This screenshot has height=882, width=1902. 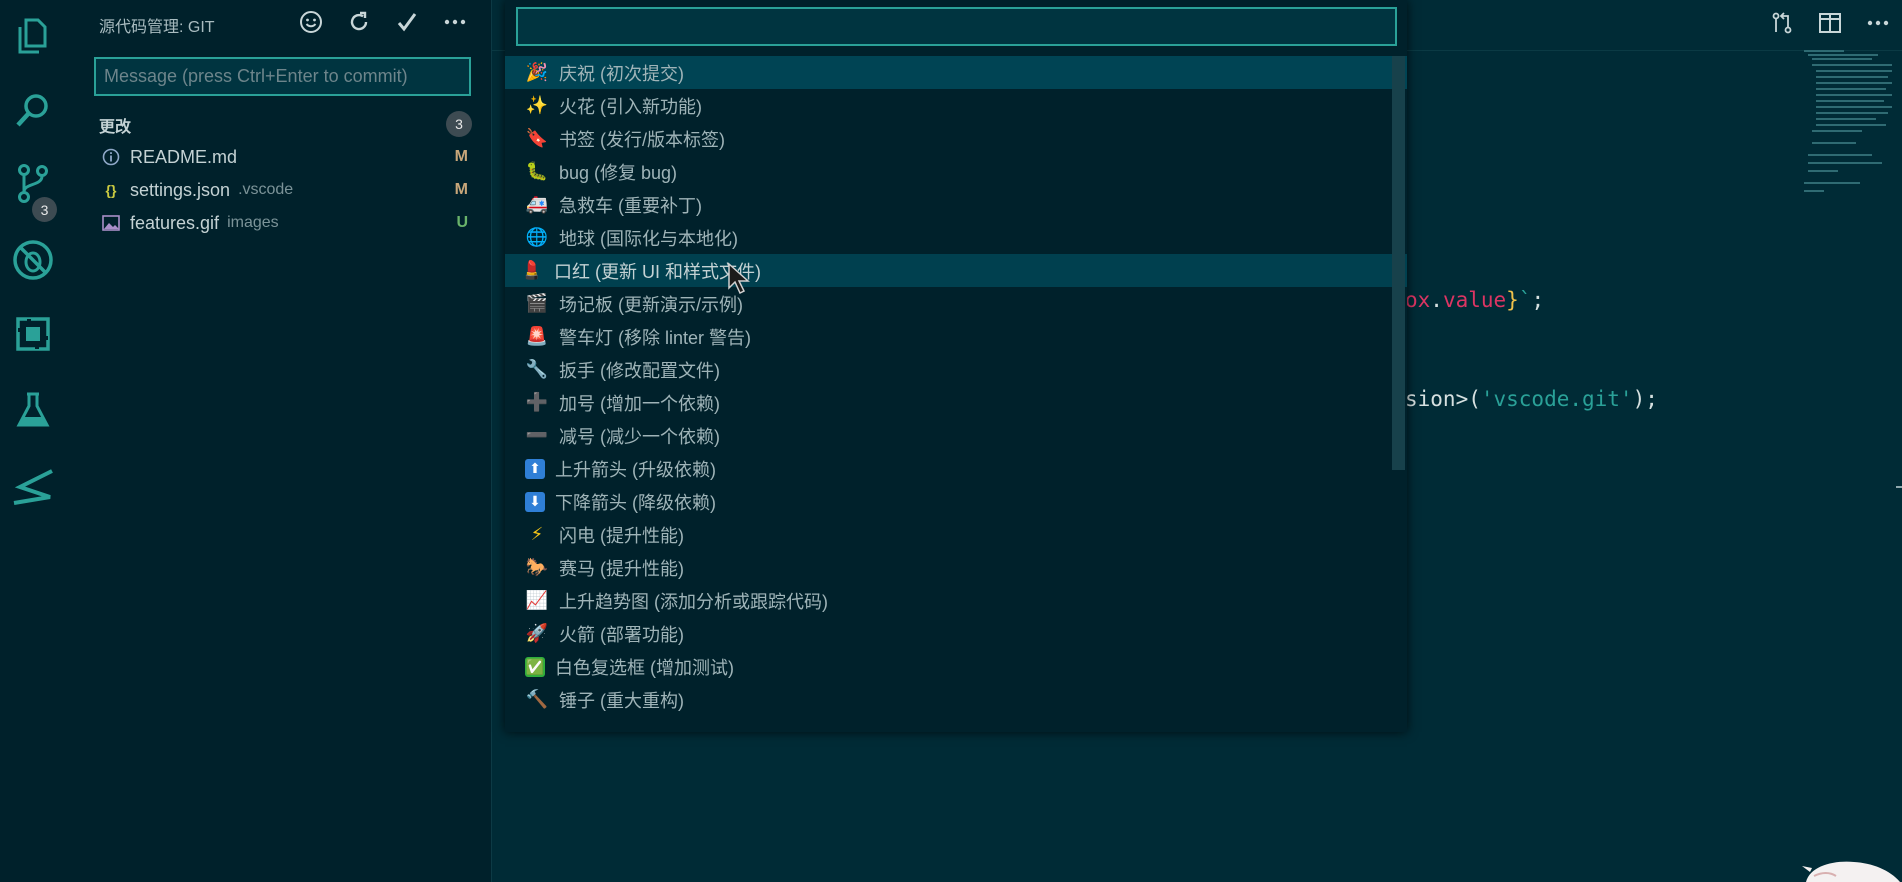 What do you see at coordinates (33, 36) in the screenshot?
I see `explorer-icon` at bounding box center [33, 36].